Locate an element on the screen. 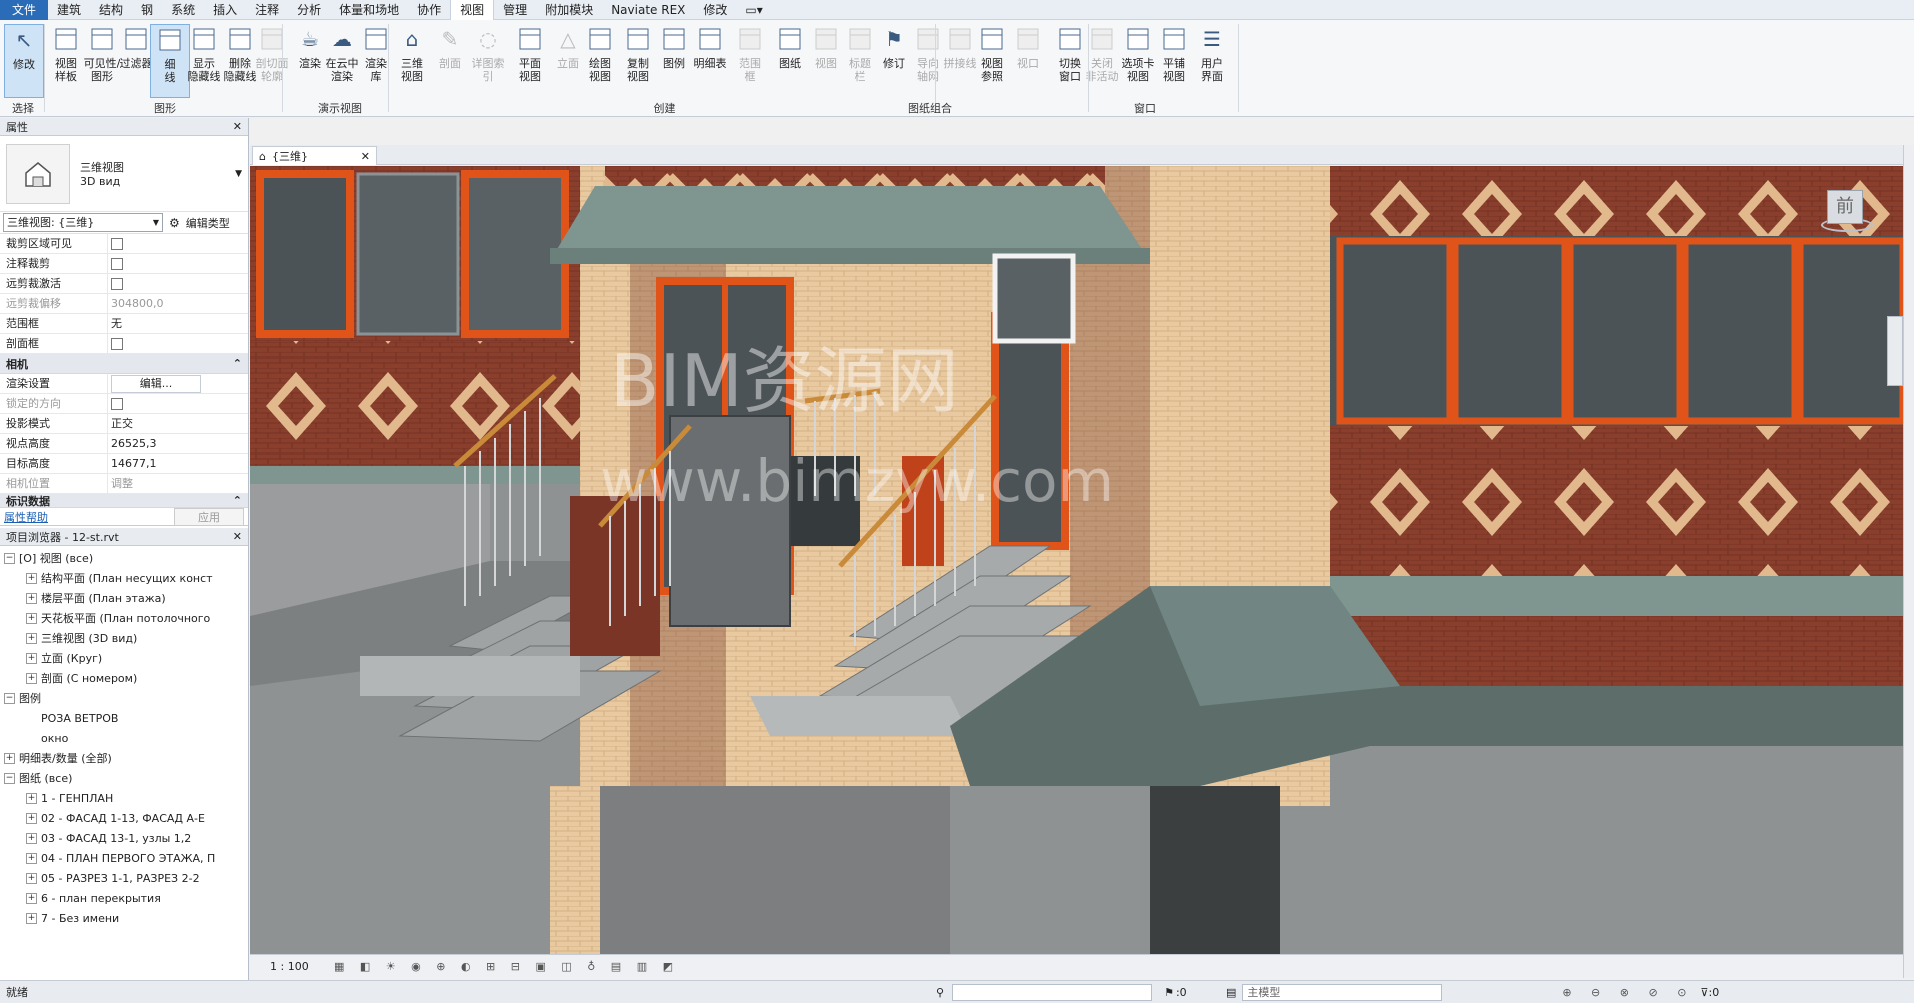 This screenshot has width=1914, height=1003. menu-item-11: 管理 is located at coordinates (515, 10).